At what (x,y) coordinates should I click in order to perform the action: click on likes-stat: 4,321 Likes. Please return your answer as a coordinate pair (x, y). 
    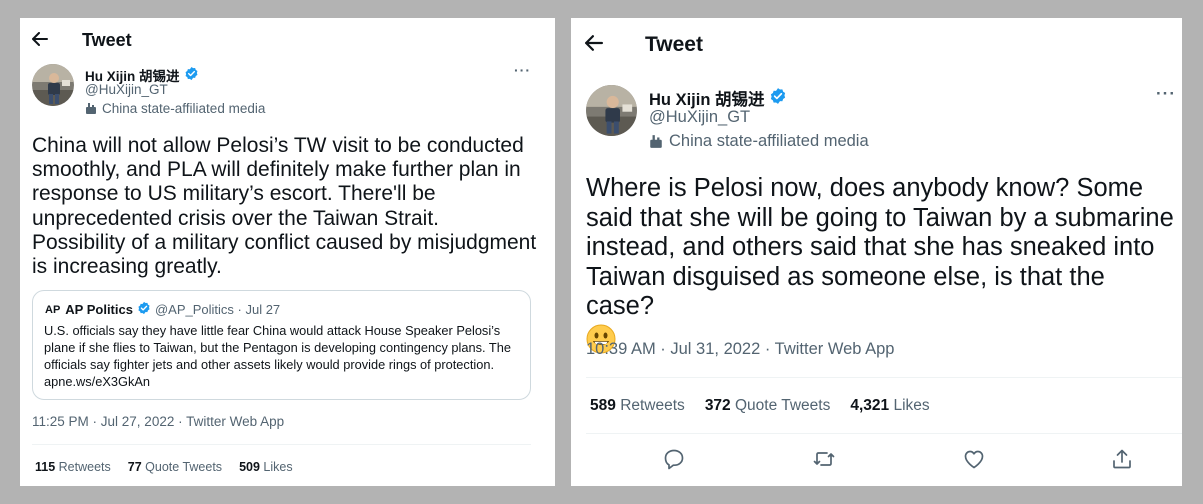
    Looking at the image, I should click on (889, 406).